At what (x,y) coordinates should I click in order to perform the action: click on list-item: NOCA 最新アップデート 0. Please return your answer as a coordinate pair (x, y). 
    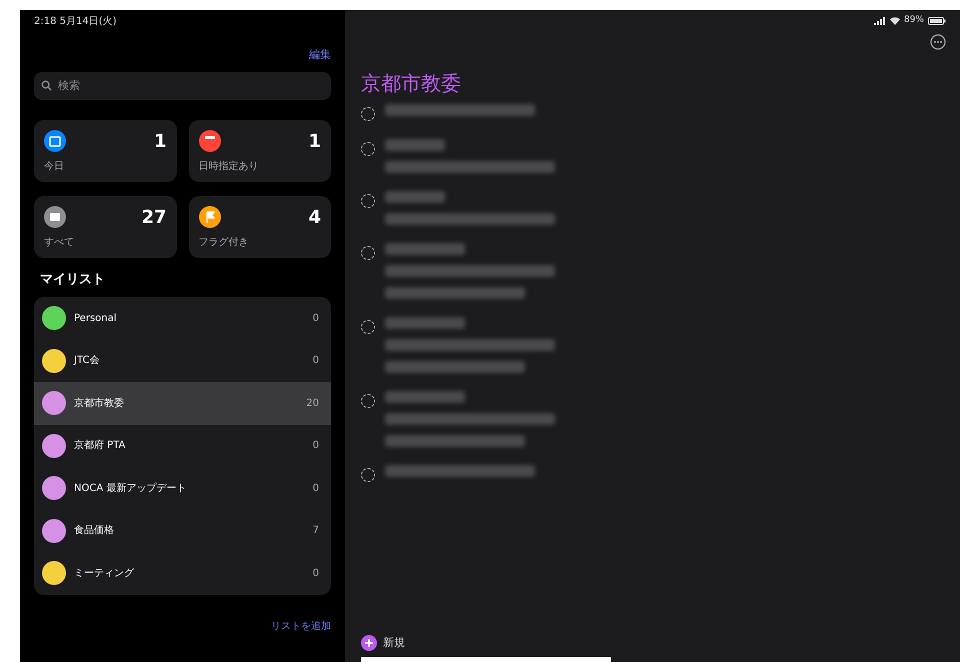
    Looking at the image, I should click on (182, 488).